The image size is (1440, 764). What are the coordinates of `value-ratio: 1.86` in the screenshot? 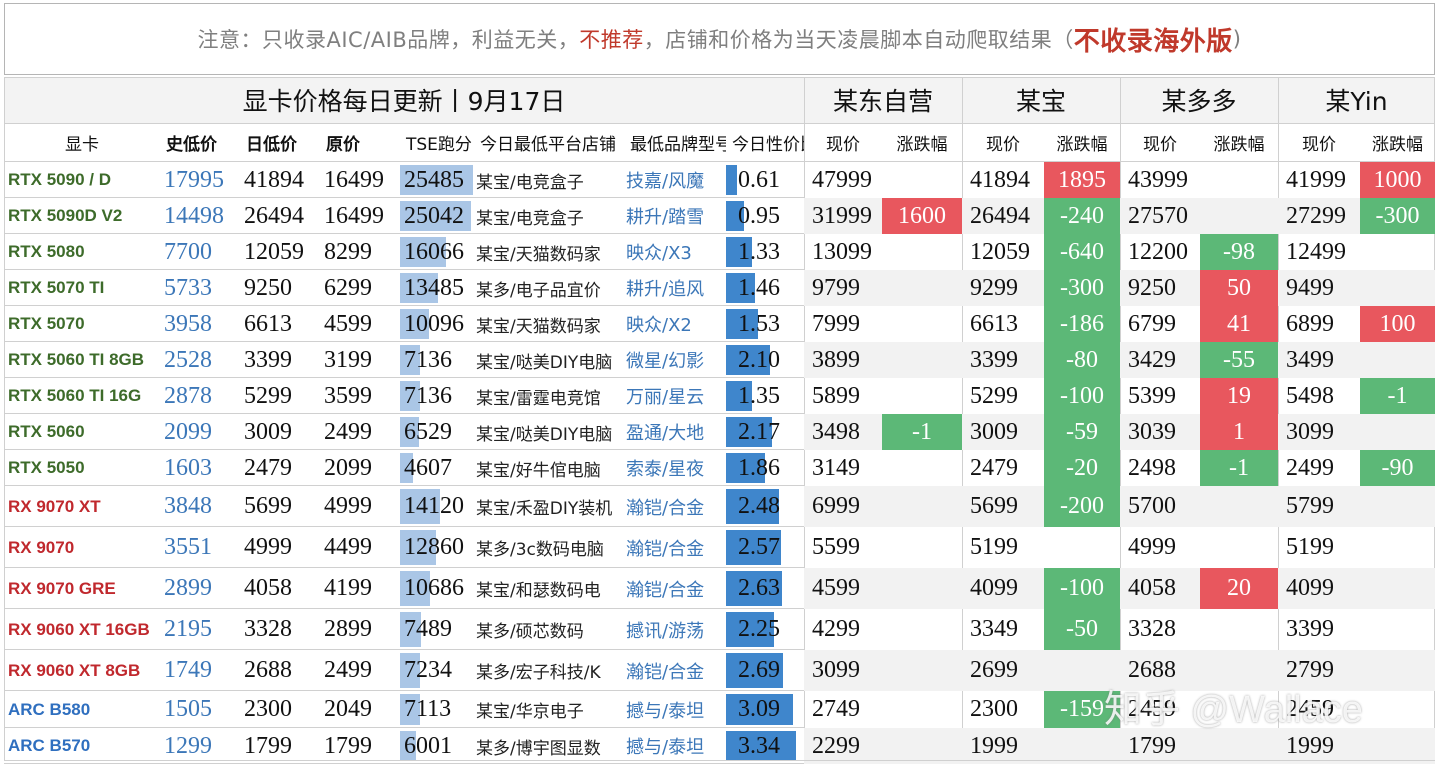 It's located at (759, 467).